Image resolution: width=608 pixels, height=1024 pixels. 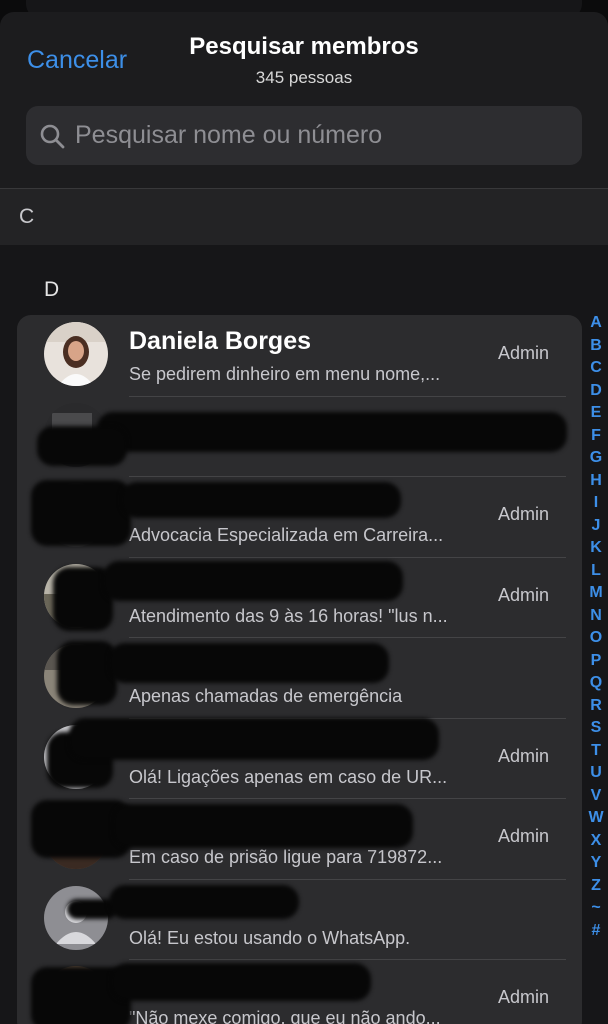 I want to click on member-row: Apenas chamadas de emergência, so click(x=299, y=677).